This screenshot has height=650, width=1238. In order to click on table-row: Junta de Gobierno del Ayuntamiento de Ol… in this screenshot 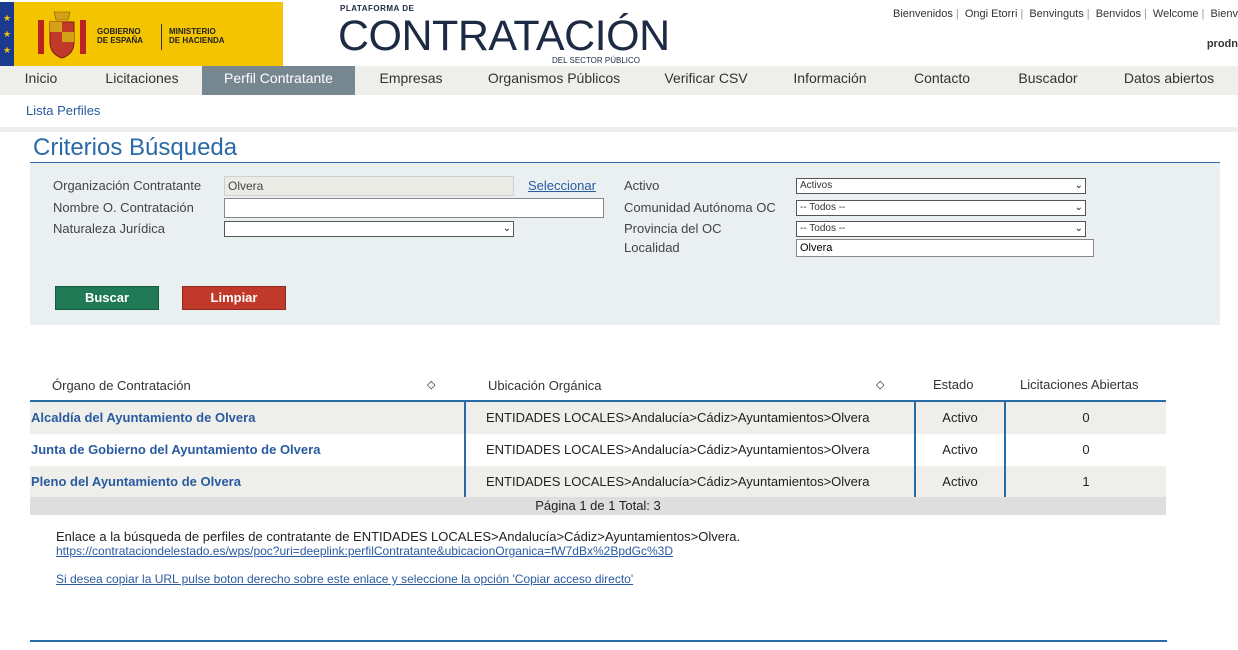, I will do `click(598, 450)`.